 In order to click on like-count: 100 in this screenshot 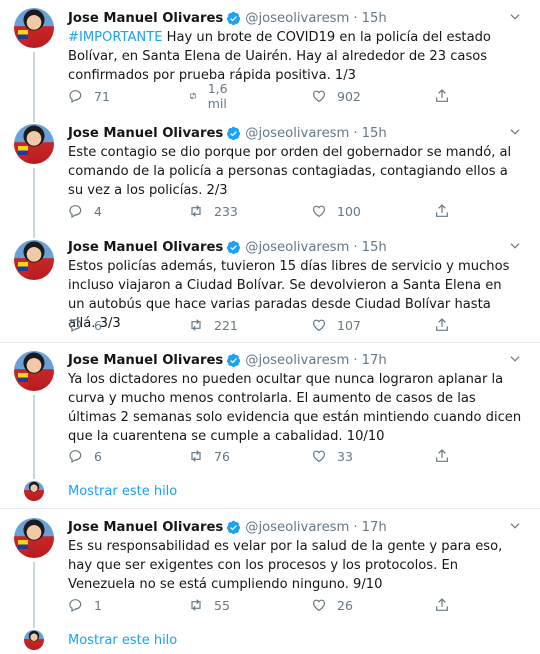, I will do `click(349, 211)`.